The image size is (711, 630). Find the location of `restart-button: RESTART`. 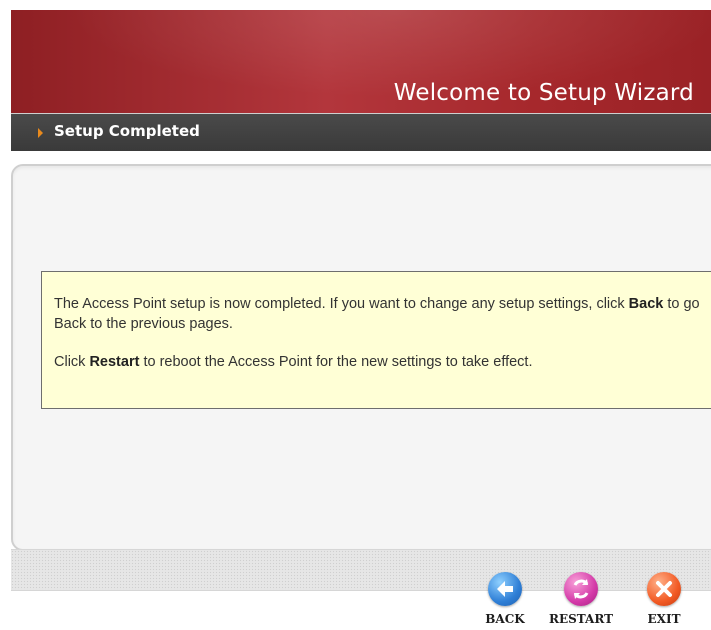

restart-button: RESTART is located at coordinates (581, 601).